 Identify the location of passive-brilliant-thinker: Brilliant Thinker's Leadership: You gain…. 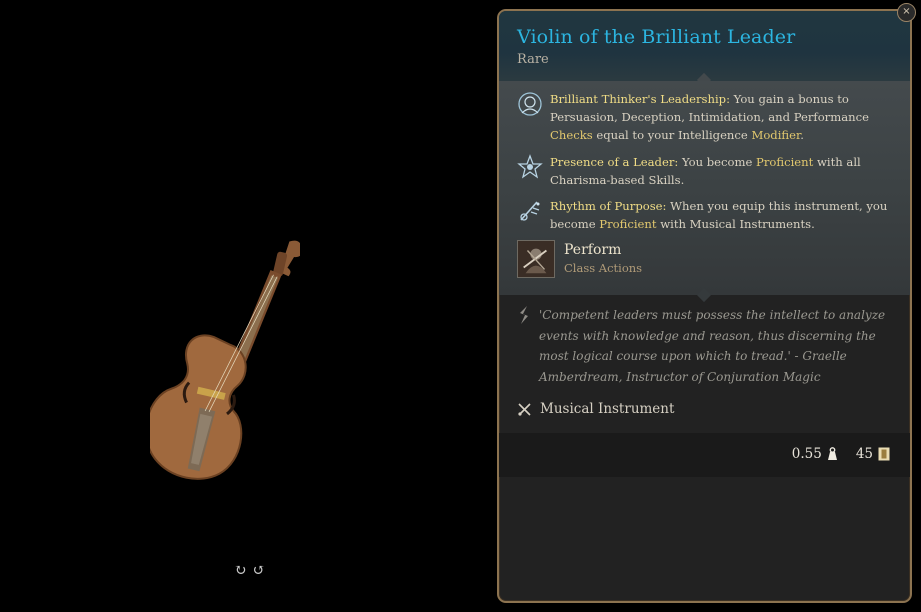
(706, 117).